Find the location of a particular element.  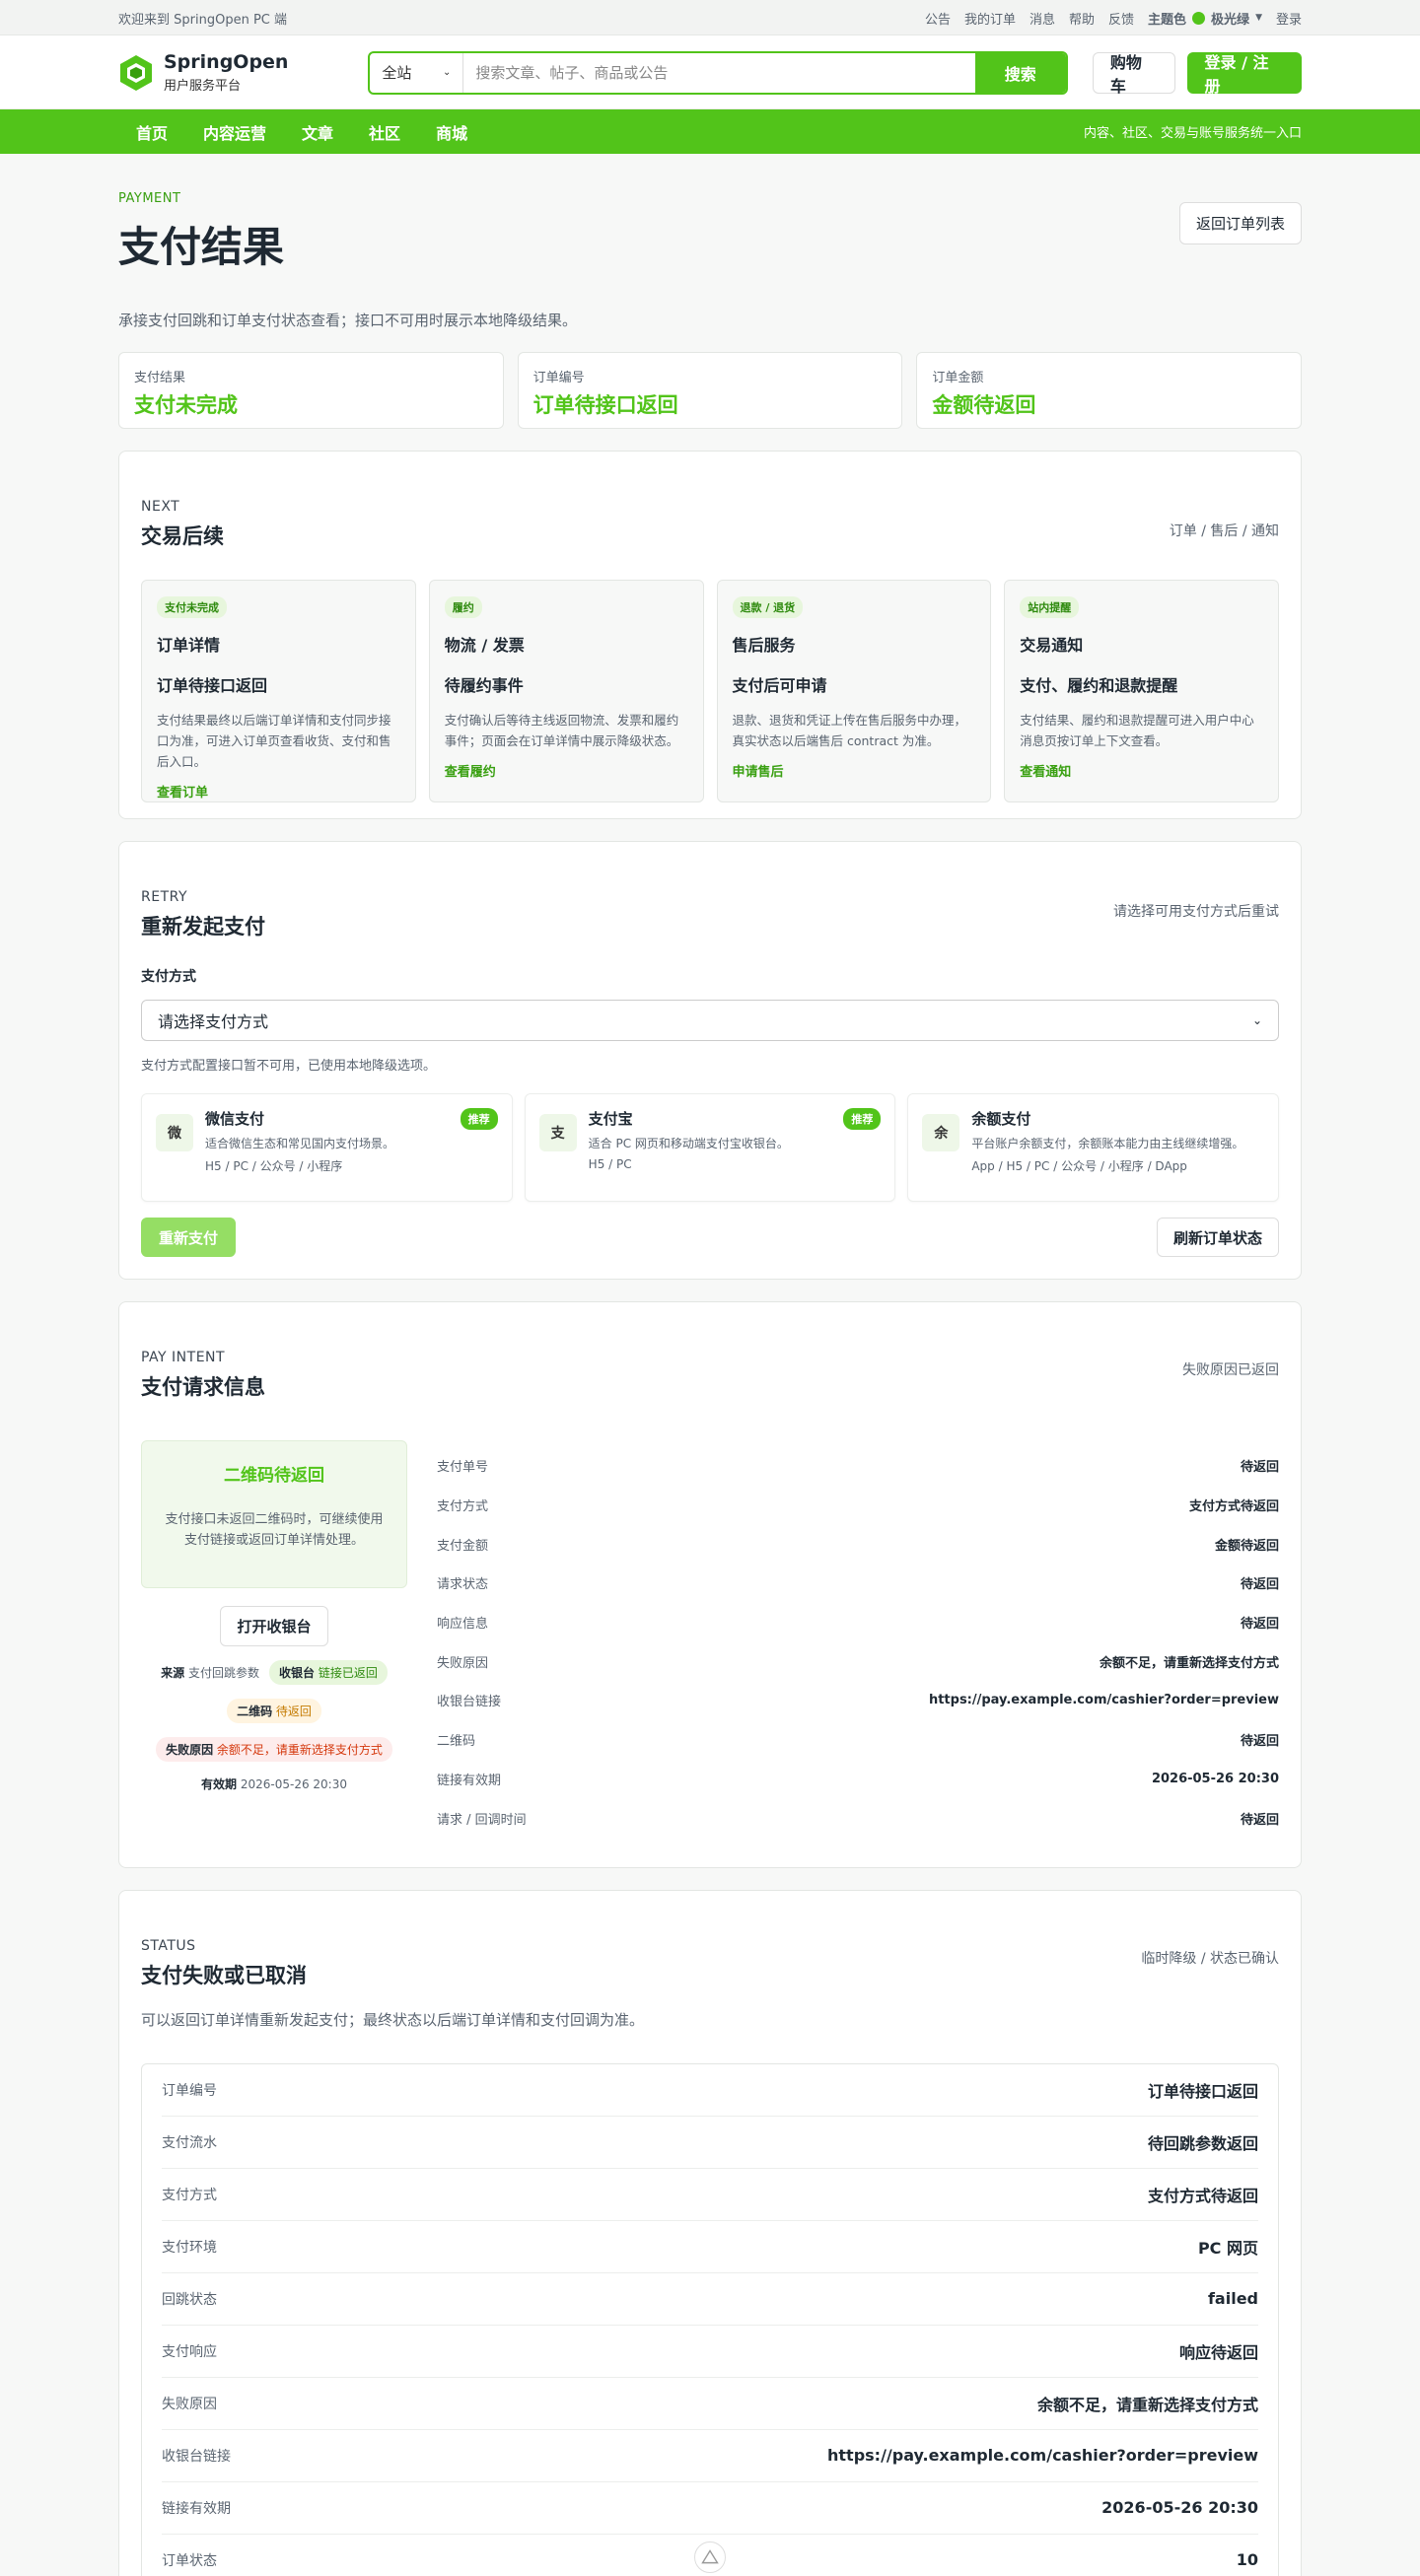

stat-label: 支付结果 is located at coordinates (160, 378).